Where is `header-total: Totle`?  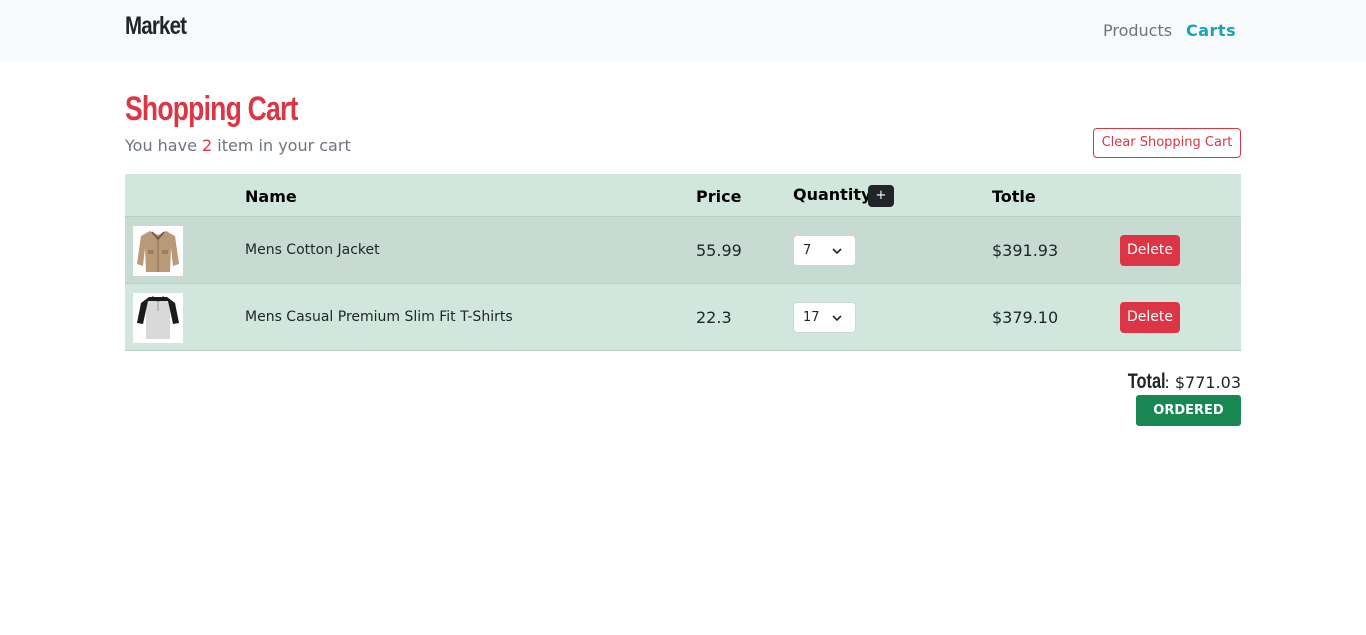 header-total: Totle is located at coordinates (1014, 196).